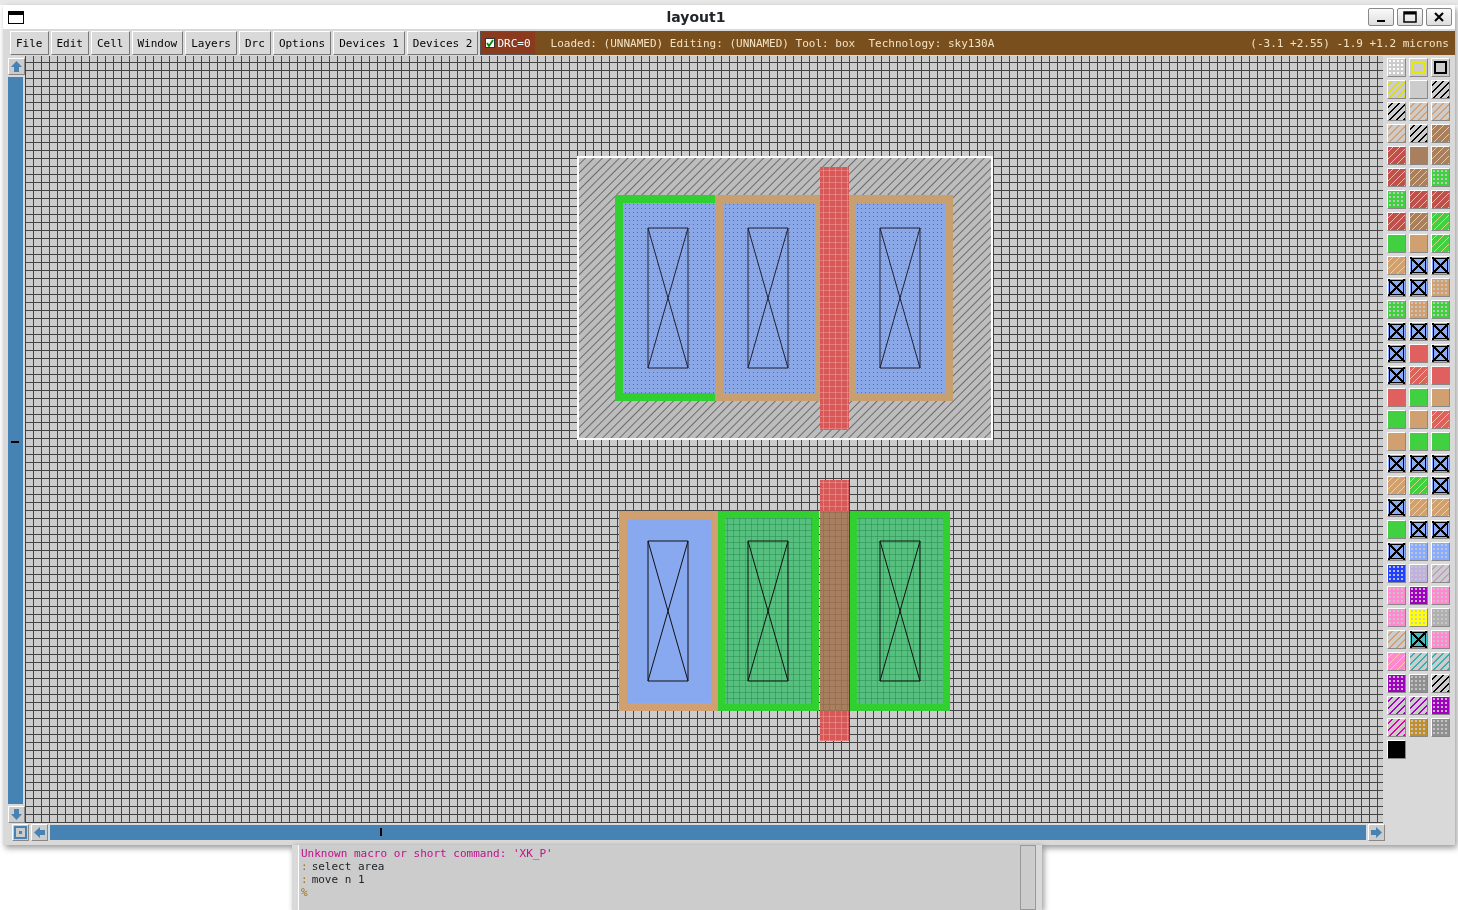 The width and height of the screenshot is (1458, 910). What do you see at coordinates (302, 43) in the screenshot?
I see `menu-button: Options` at bounding box center [302, 43].